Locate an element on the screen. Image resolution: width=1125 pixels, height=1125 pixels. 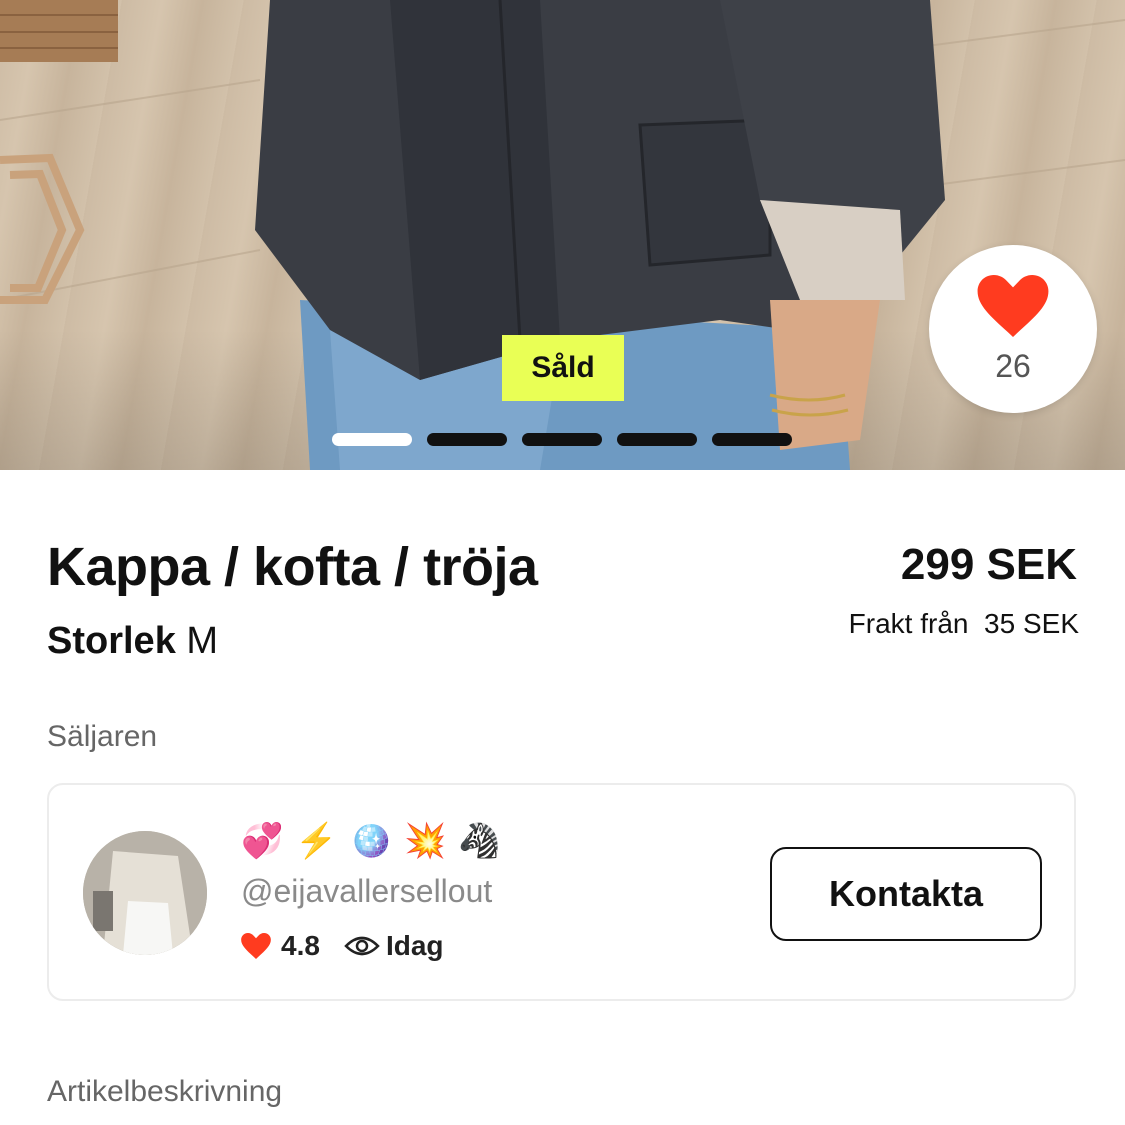
badge-emoji-2: ⚡ is located at coordinates (316, 841).